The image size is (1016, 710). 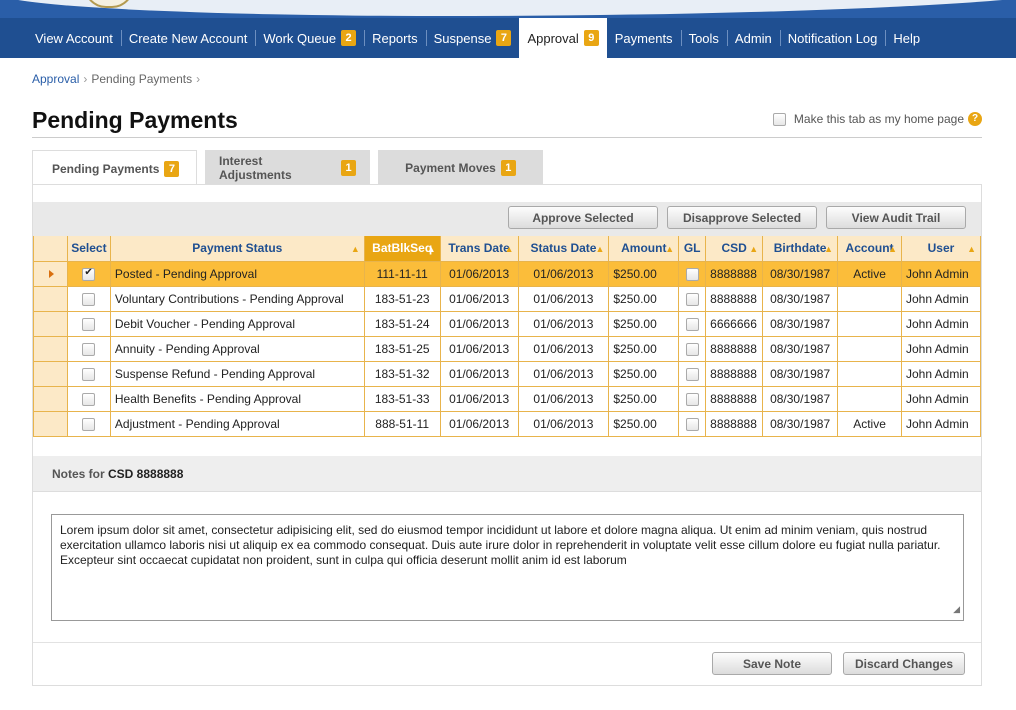 What do you see at coordinates (402, 323) in the screenshot?
I see `cell-batblkseq: 183-51-24` at bounding box center [402, 323].